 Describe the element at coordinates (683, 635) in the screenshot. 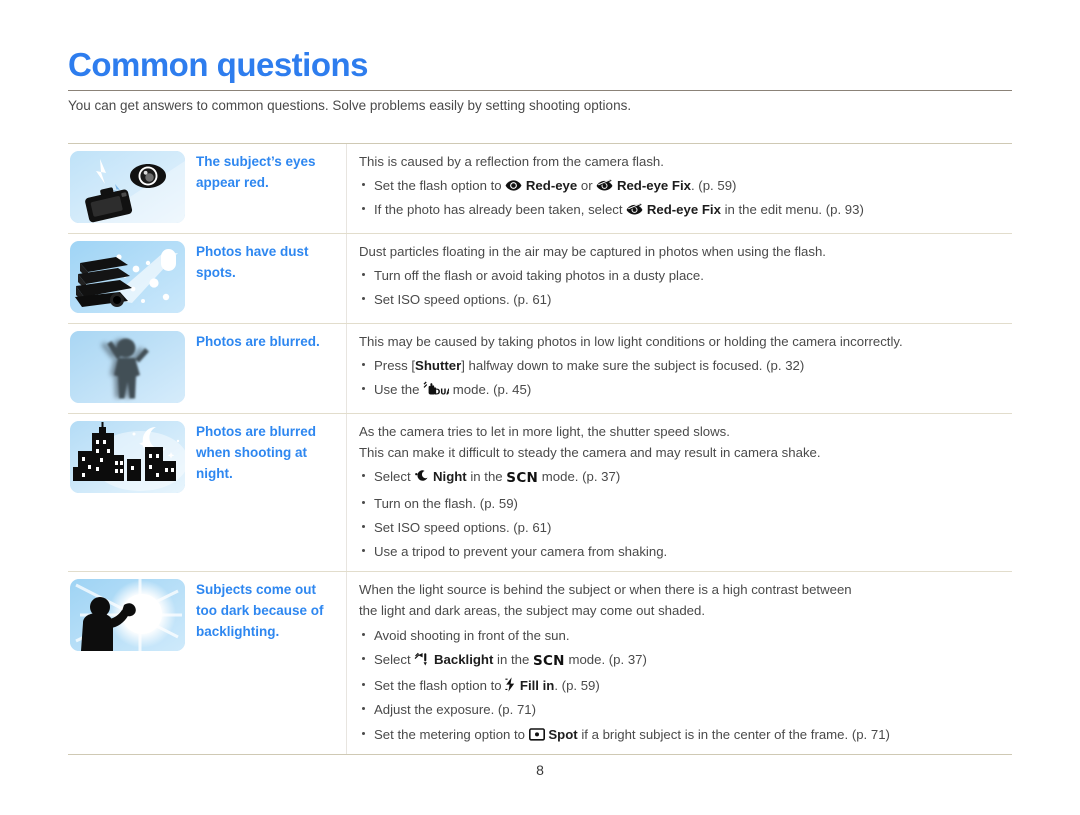

I see `answer-bullet-item: Avoid shooting in front of the sun.` at that location.